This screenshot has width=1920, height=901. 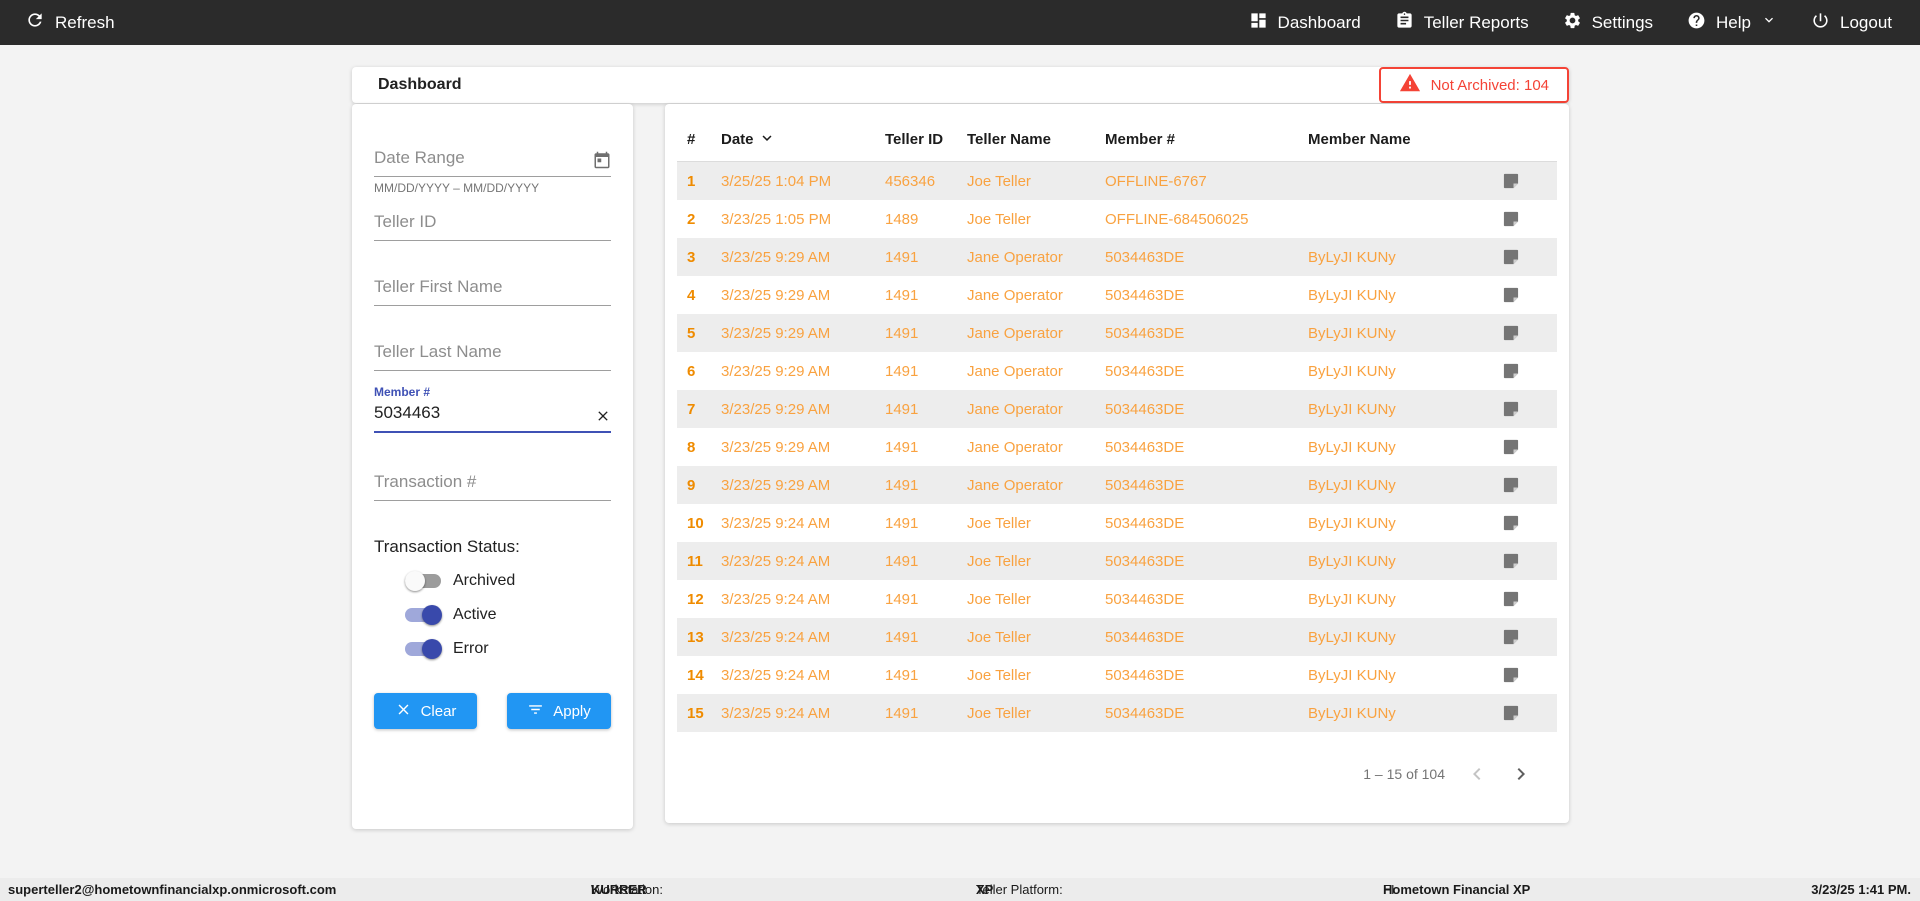 What do you see at coordinates (508, 581) in the screenshot?
I see `toggle-archived: Archived` at bounding box center [508, 581].